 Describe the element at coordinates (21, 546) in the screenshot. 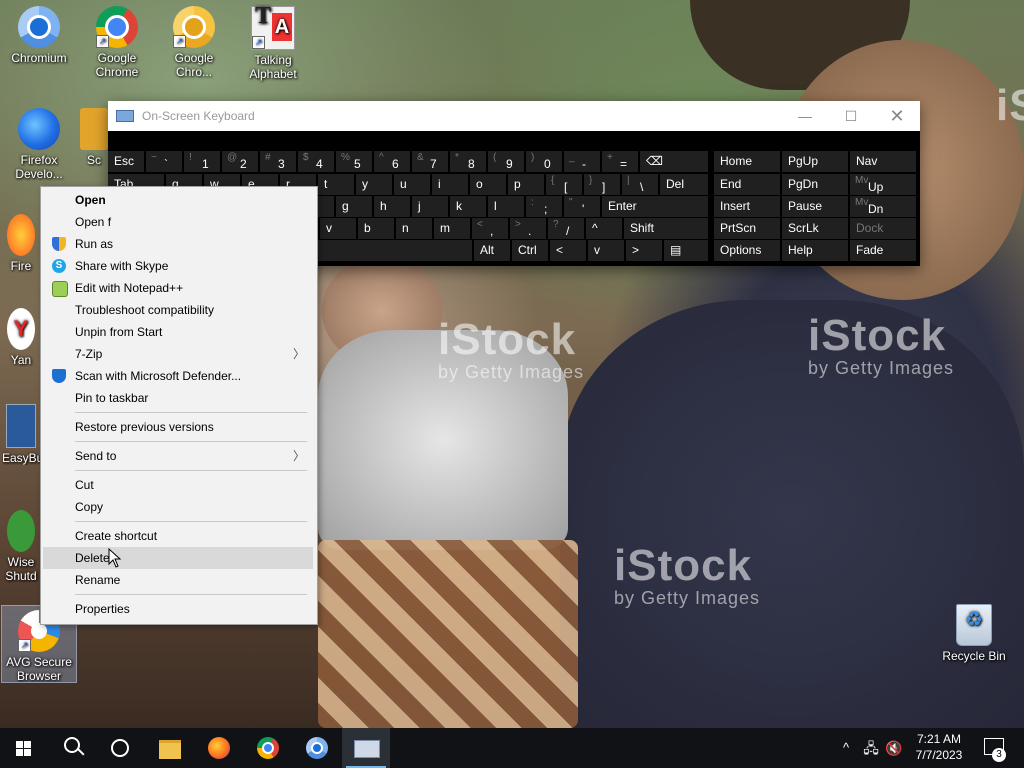

I see `desktop-icon-wise-shutdown: Wise Shutd` at that location.